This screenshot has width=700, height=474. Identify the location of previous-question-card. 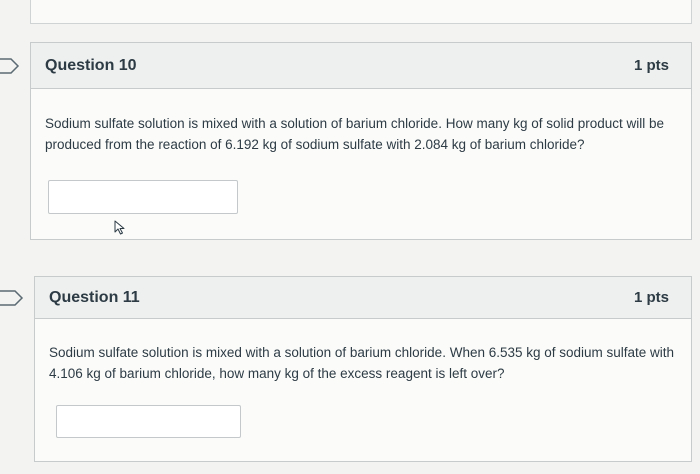
(361, 12).